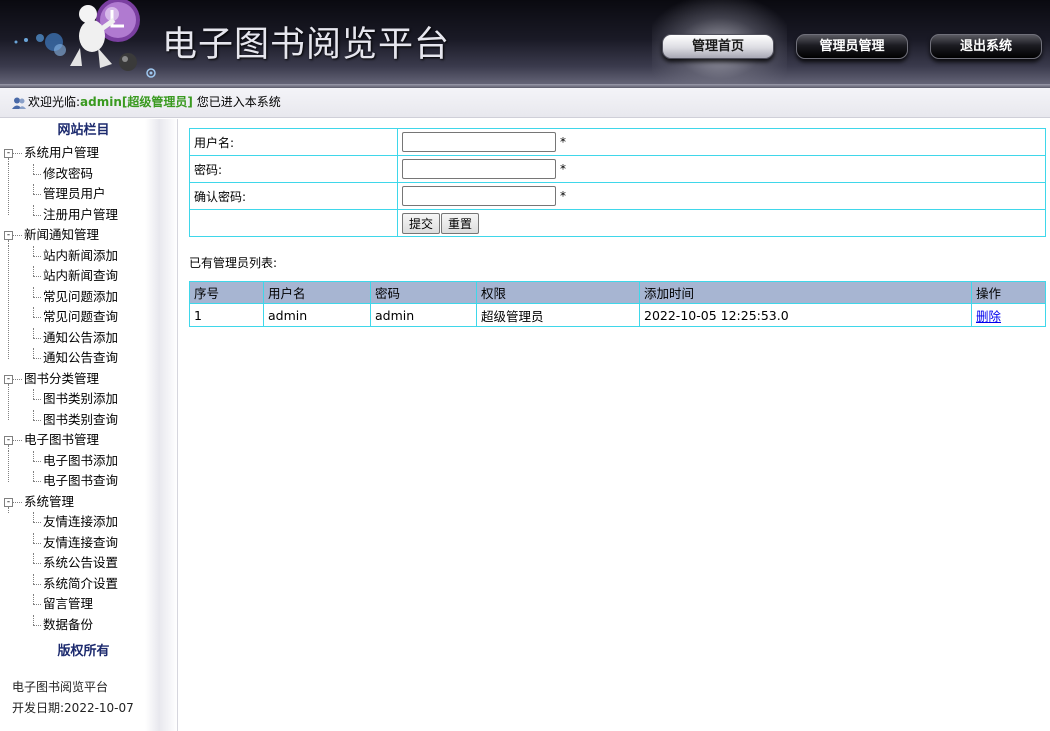  What do you see at coordinates (88, 215) in the screenshot?
I see `sidebar-item: 注册用户管理` at bounding box center [88, 215].